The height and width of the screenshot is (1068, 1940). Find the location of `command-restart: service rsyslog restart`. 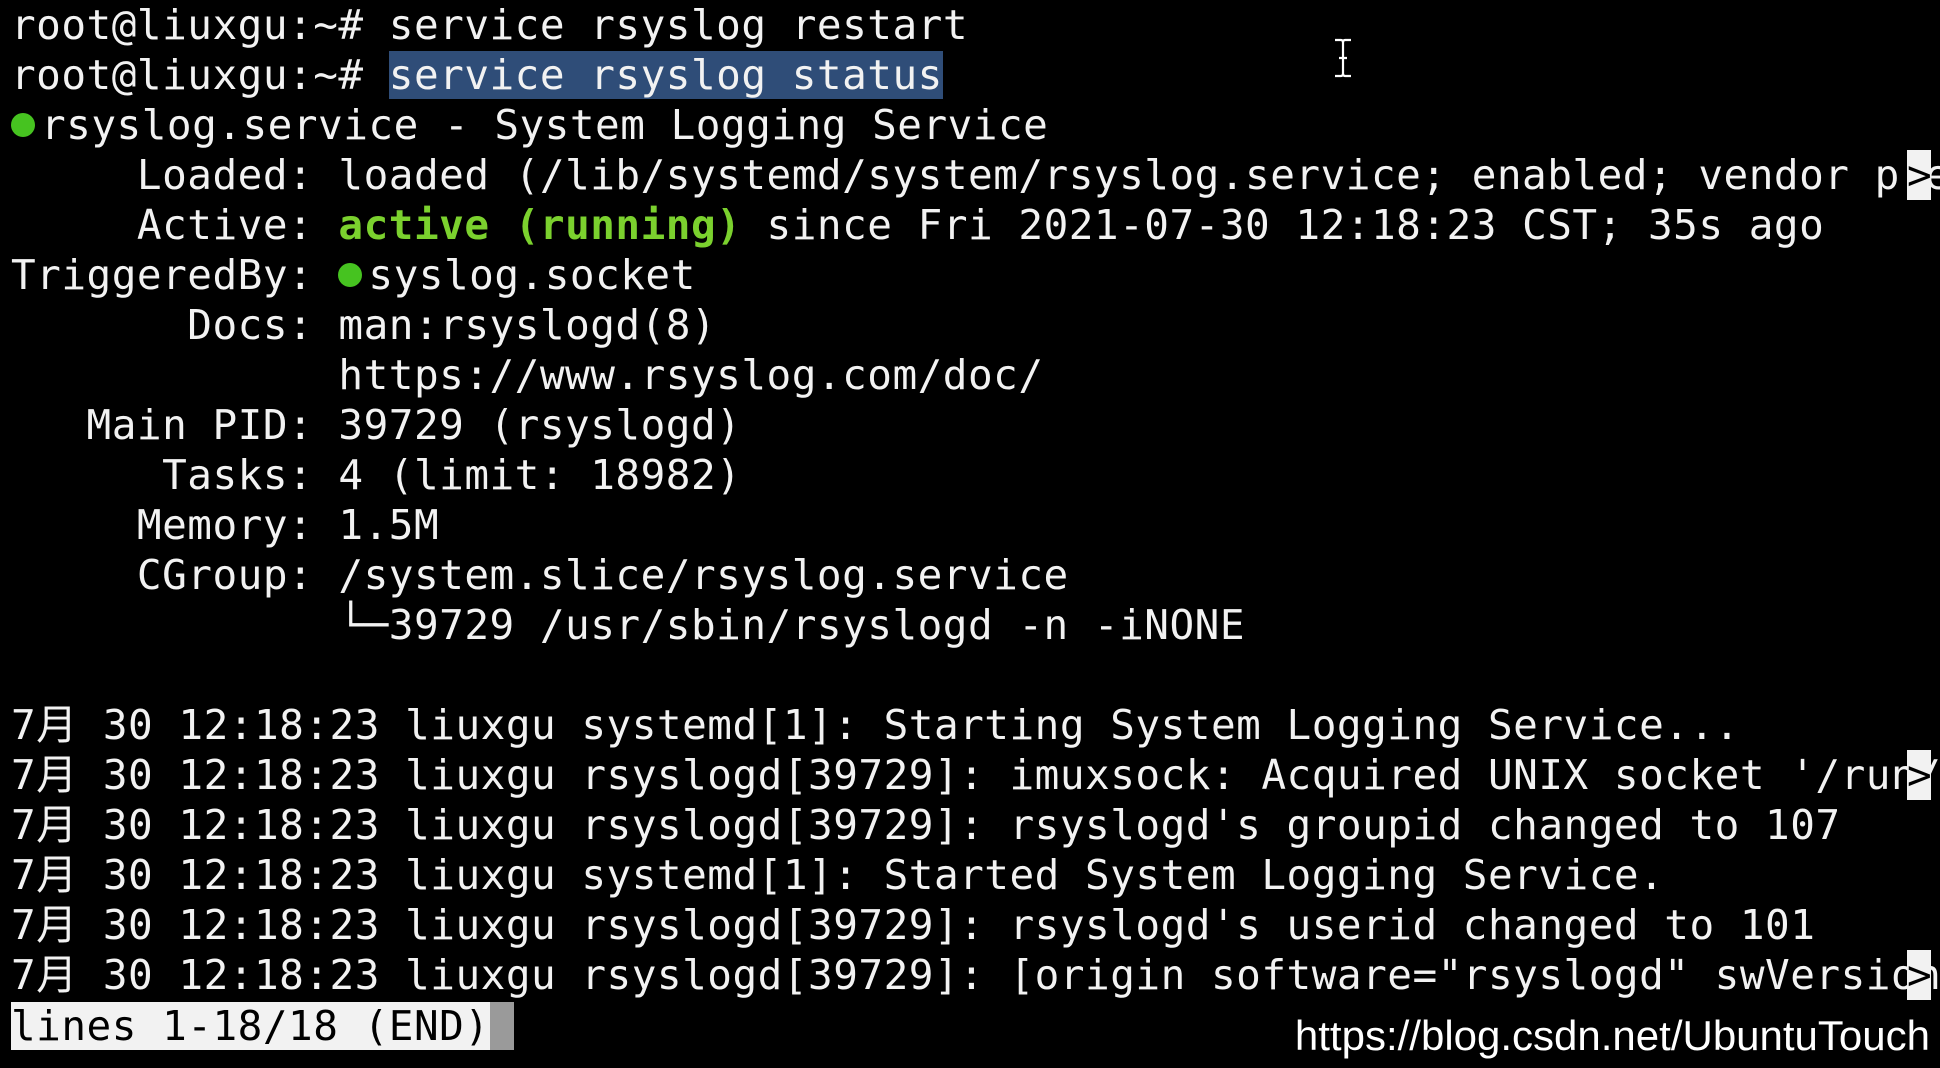

command-restart: service rsyslog restart is located at coordinates (678, 25).